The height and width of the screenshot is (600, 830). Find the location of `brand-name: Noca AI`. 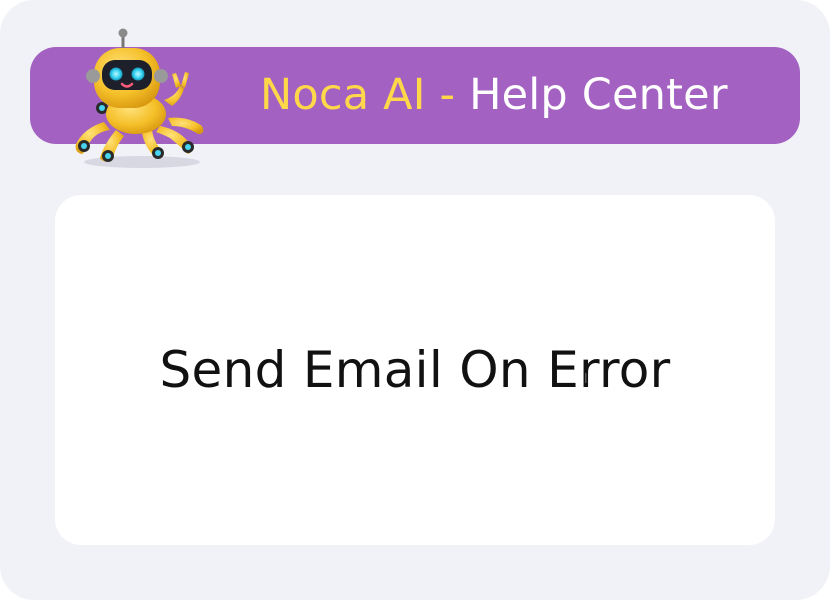

brand-name: Noca AI is located at coordinates (343, 95).